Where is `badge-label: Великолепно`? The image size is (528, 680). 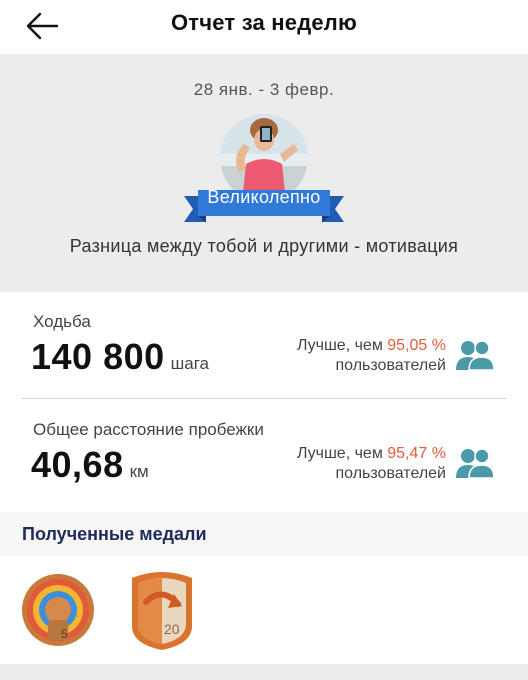
badge-label: Великолепно is located at coordinates (264, 197).